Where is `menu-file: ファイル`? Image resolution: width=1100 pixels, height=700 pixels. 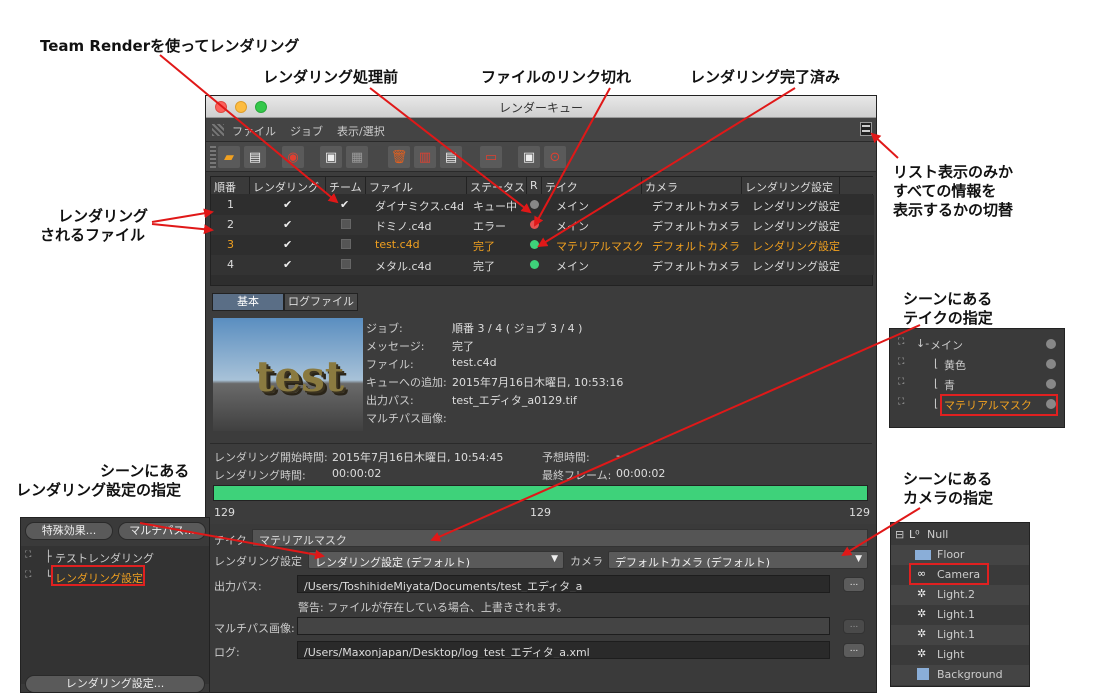 menu-file: ファイル is located at coordinates (254, 131).